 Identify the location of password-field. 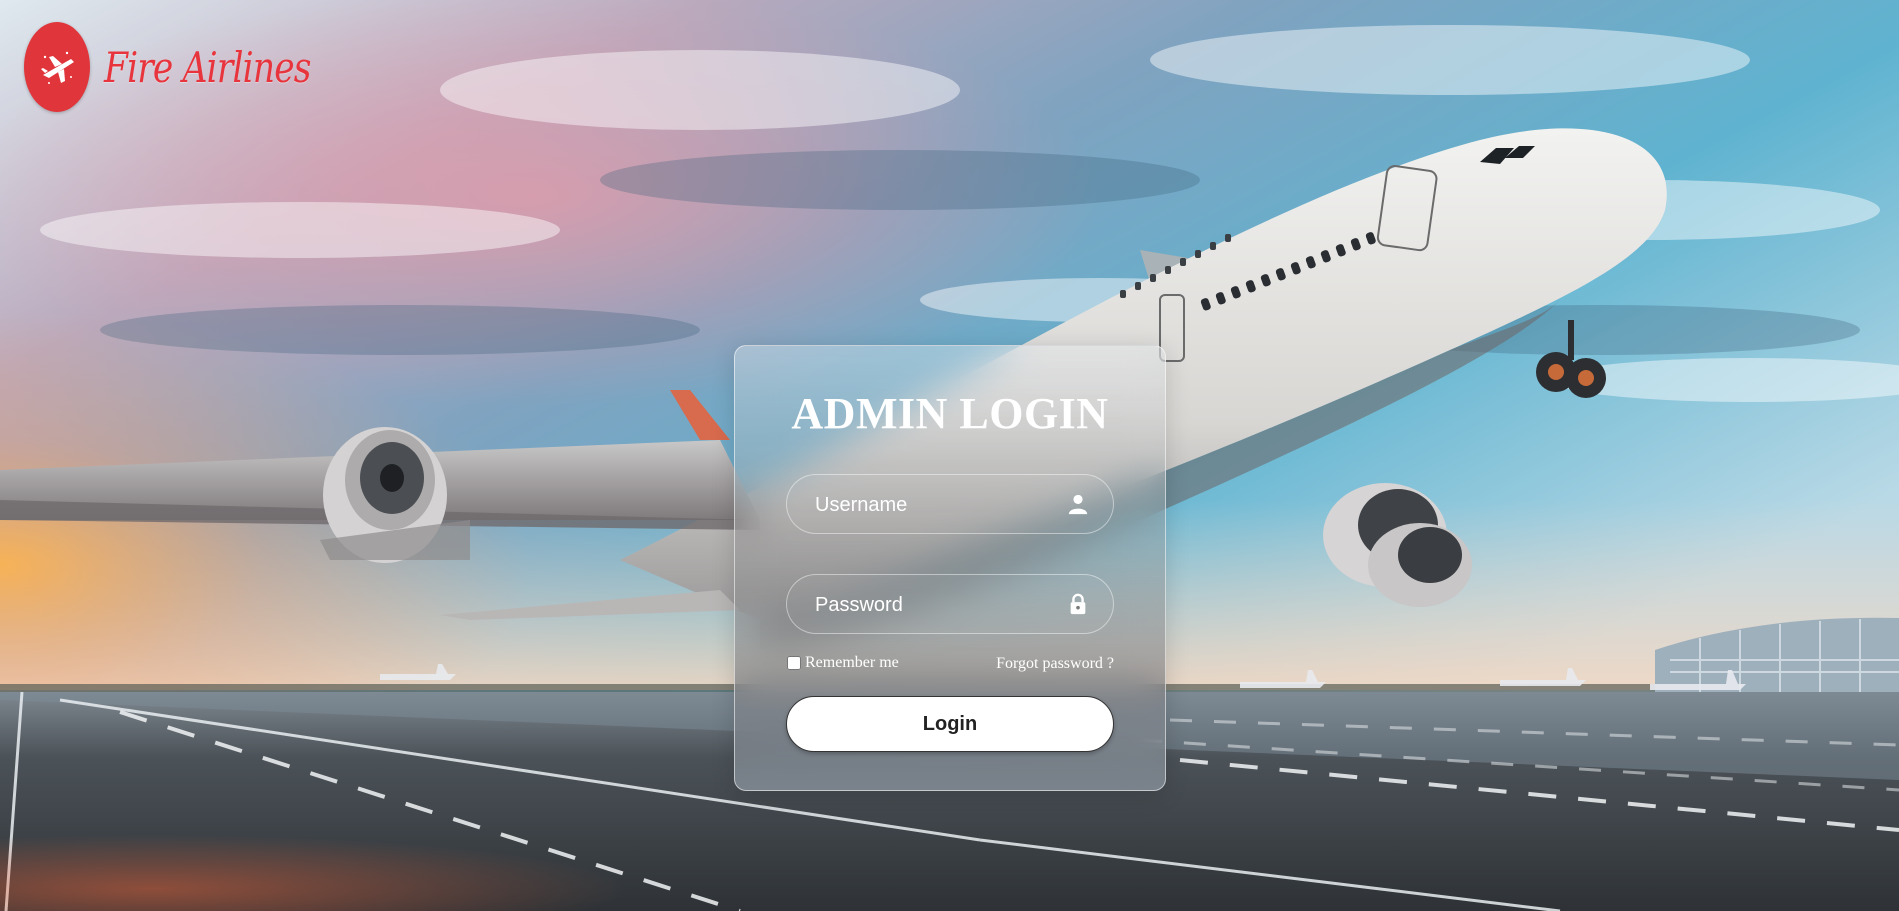
(950, 604).